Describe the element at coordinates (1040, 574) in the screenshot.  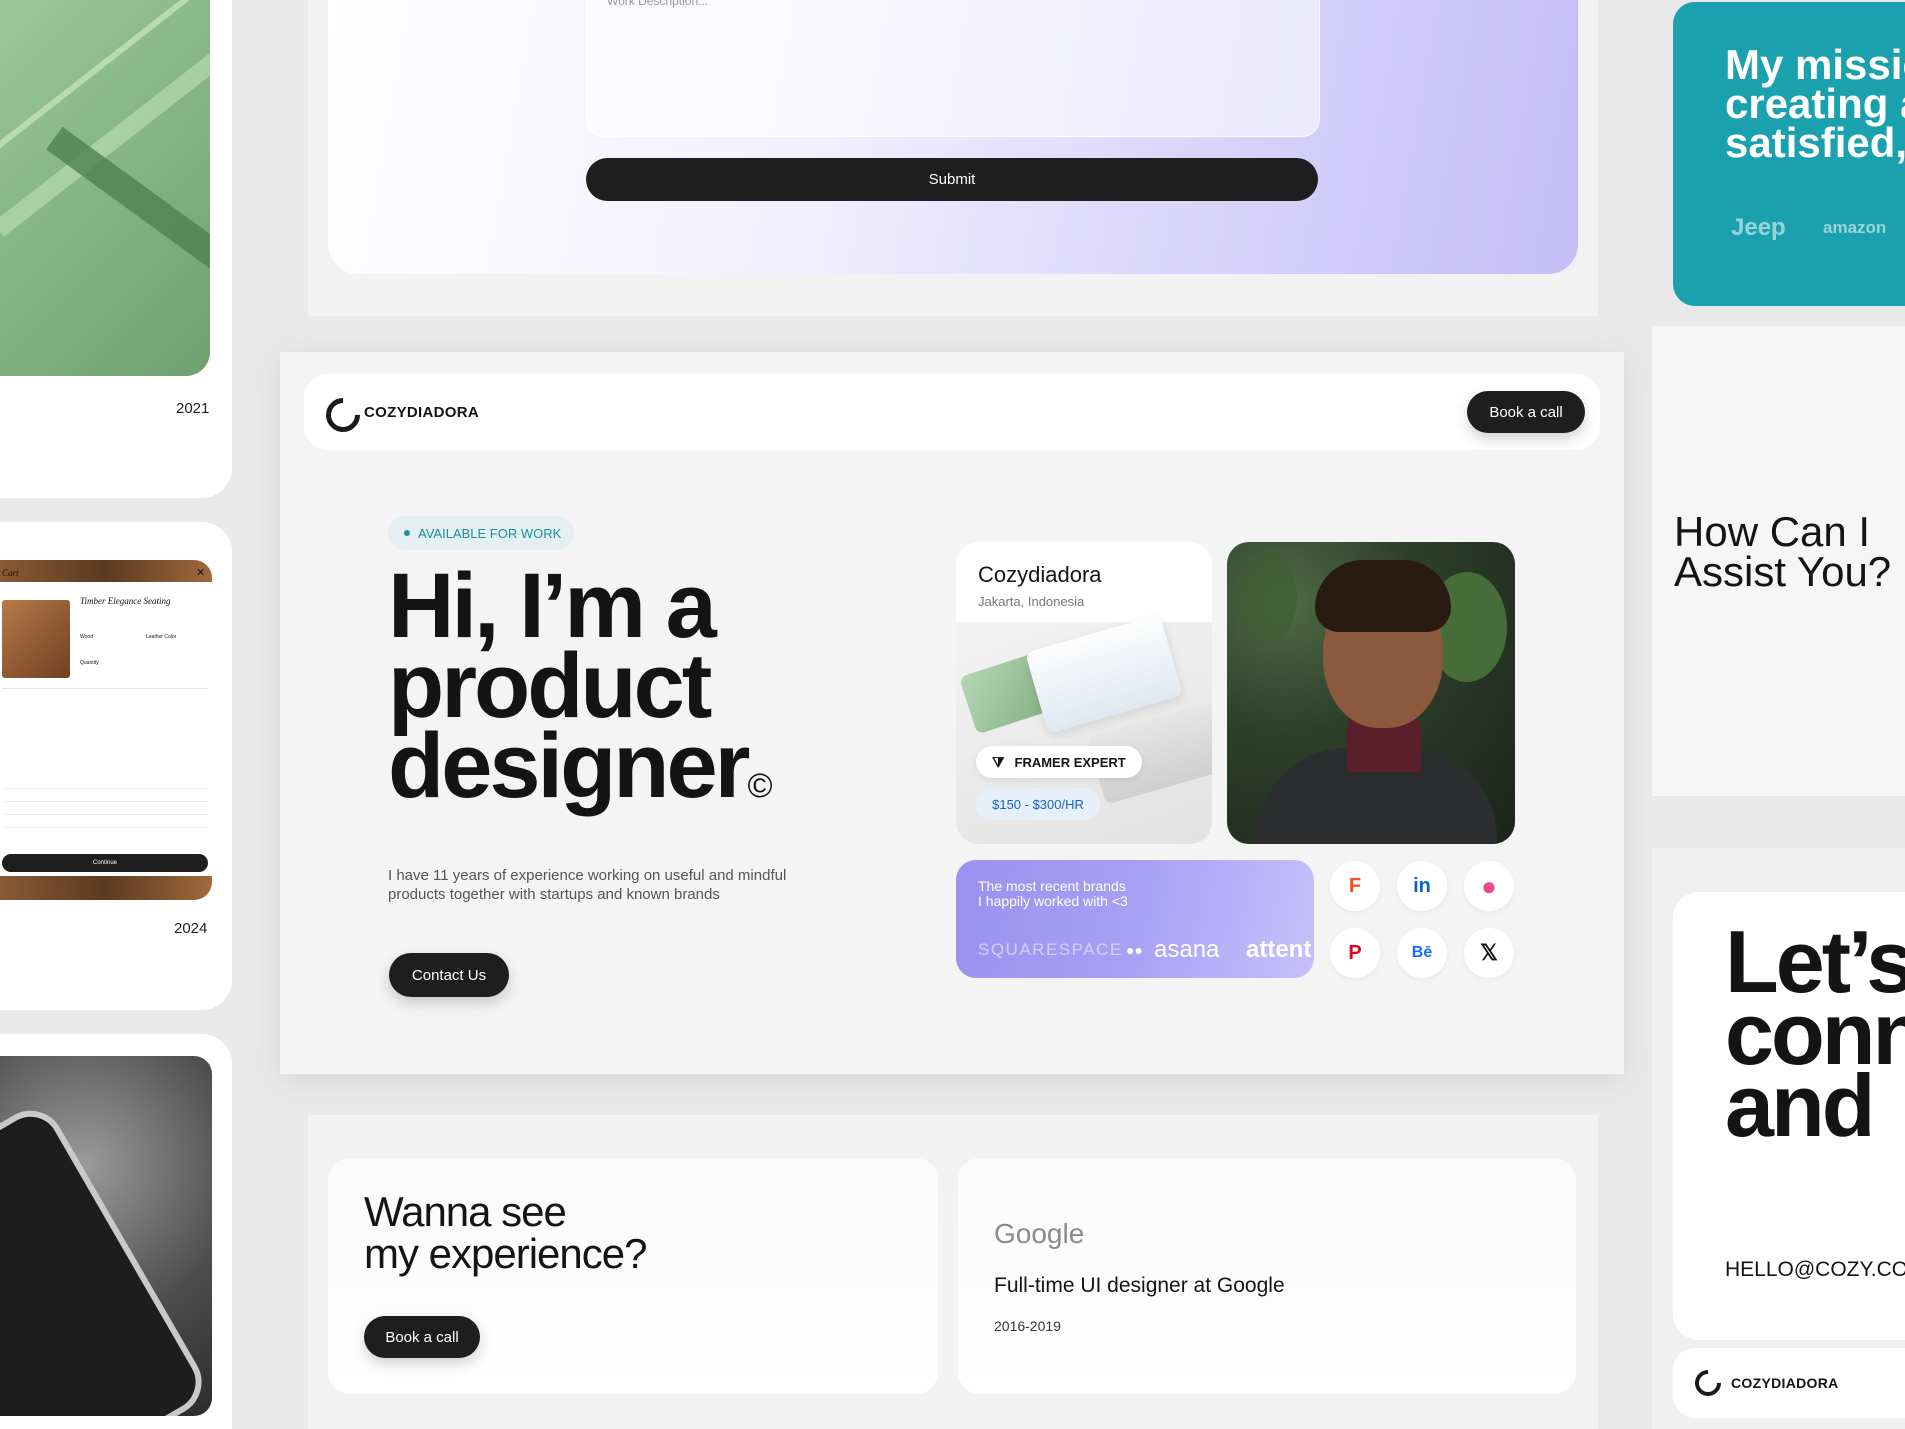
I see `profile-name: Cozydiadora` at that location.